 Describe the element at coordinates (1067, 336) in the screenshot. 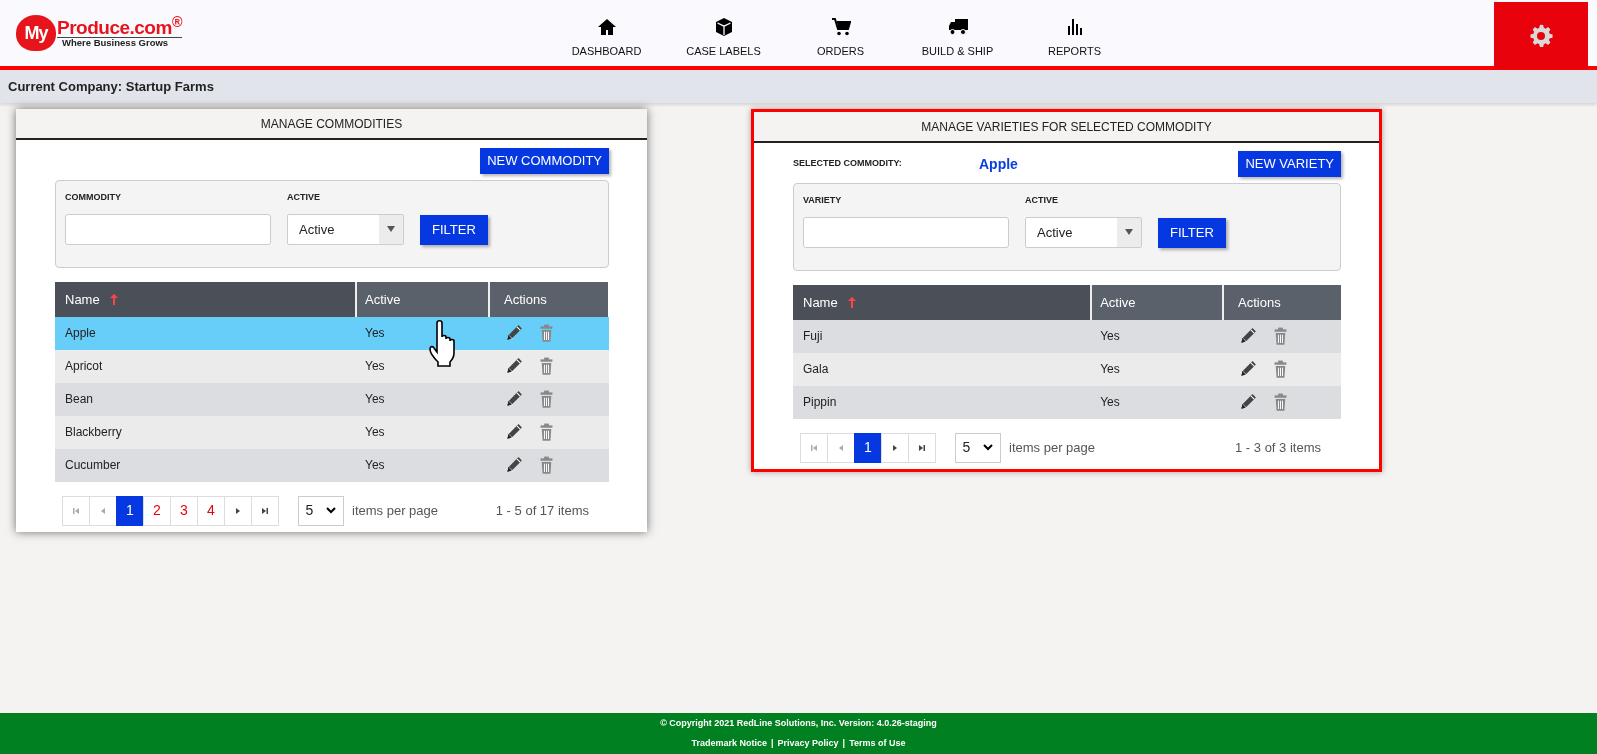

I see `table-row: Fuji Yes` at that location.